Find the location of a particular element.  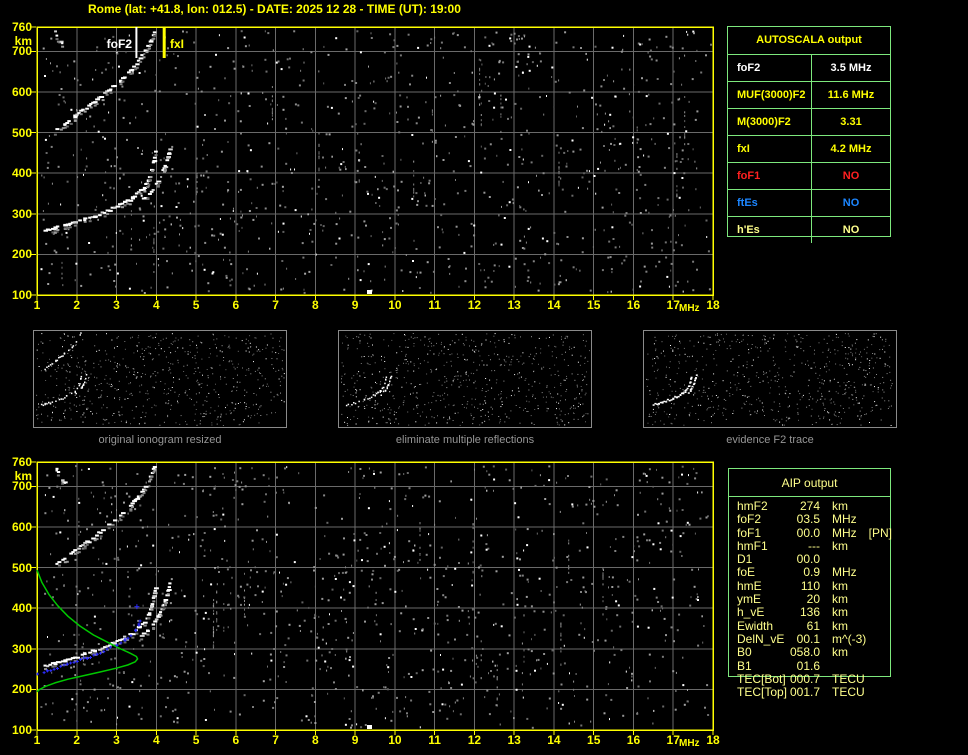

aip-label: TEC[Bot] is located at coordinates (761, 678).